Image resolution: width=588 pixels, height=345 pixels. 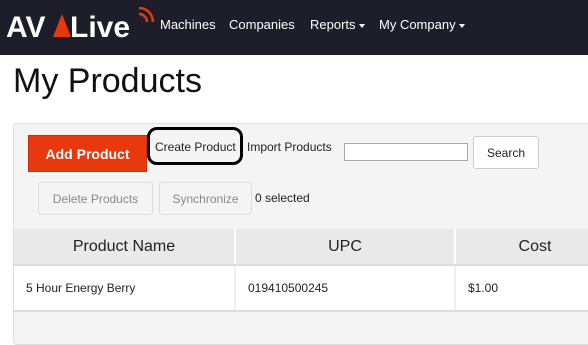 What do you see at coordinates (107, 81) in the screenshot?
I see `page-title: My Products` at bounding box center [107, 81].